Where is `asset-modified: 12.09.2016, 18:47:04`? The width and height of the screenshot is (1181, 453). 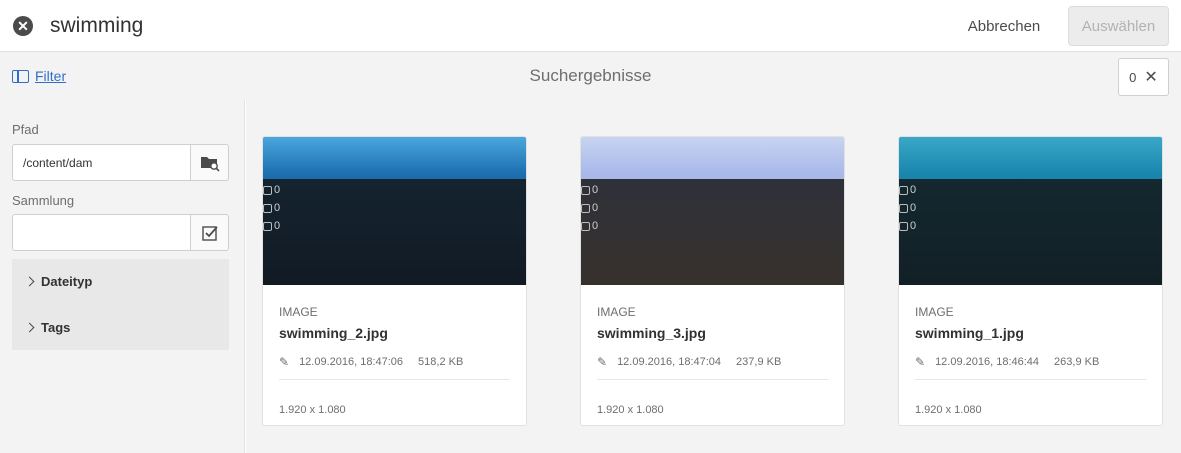 asset-modified: 12.09.2016, 18:47:04 is located at coordinates (669, 362).